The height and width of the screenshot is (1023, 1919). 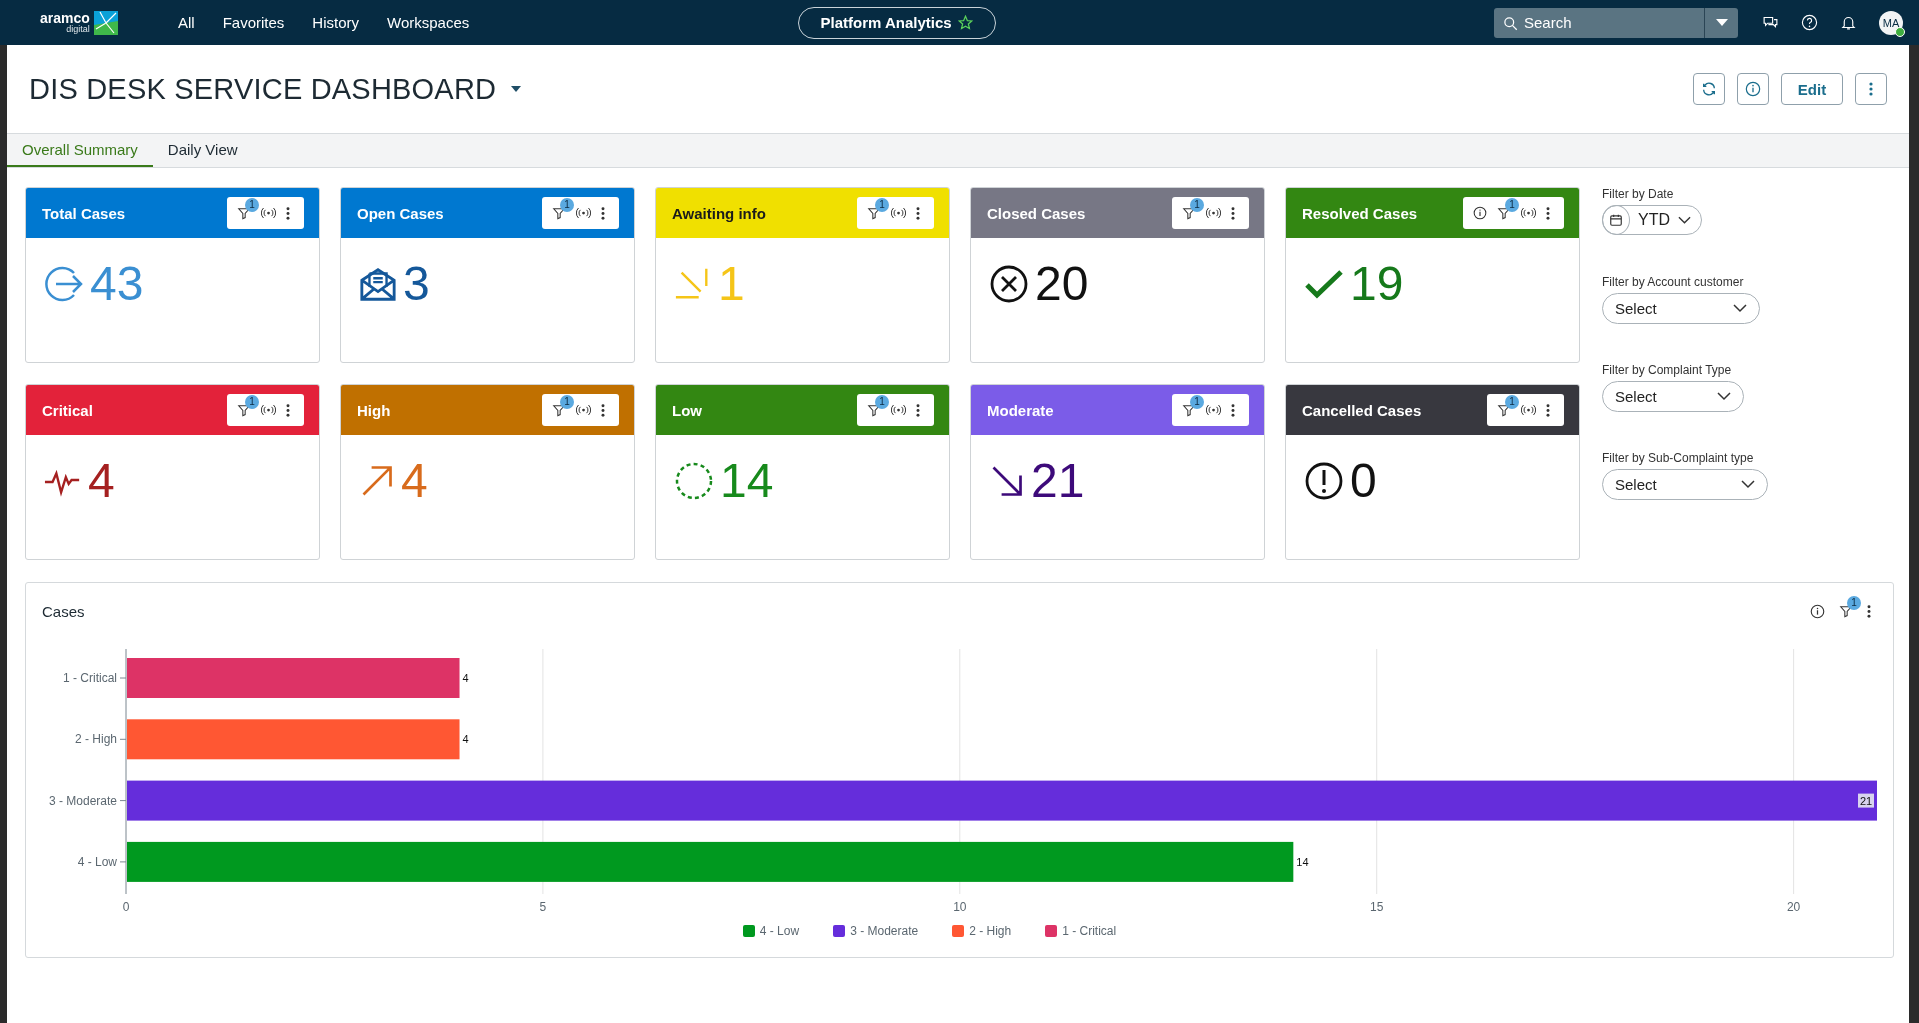 I want to click on data-label: 4, so click(x=465, y=739).